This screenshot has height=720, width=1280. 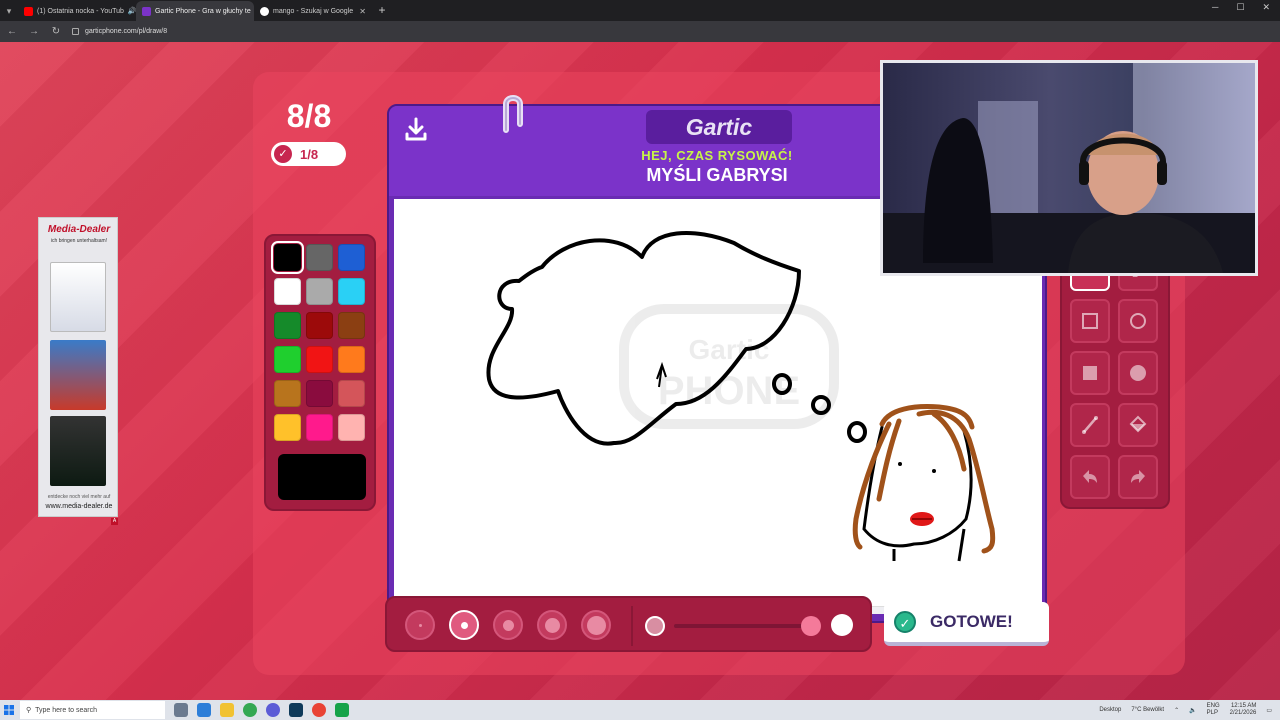 What do you see at coordinates (227, 710) in the screenshot?
I see `file-explorer-icon` at bounding box center [227, 710].